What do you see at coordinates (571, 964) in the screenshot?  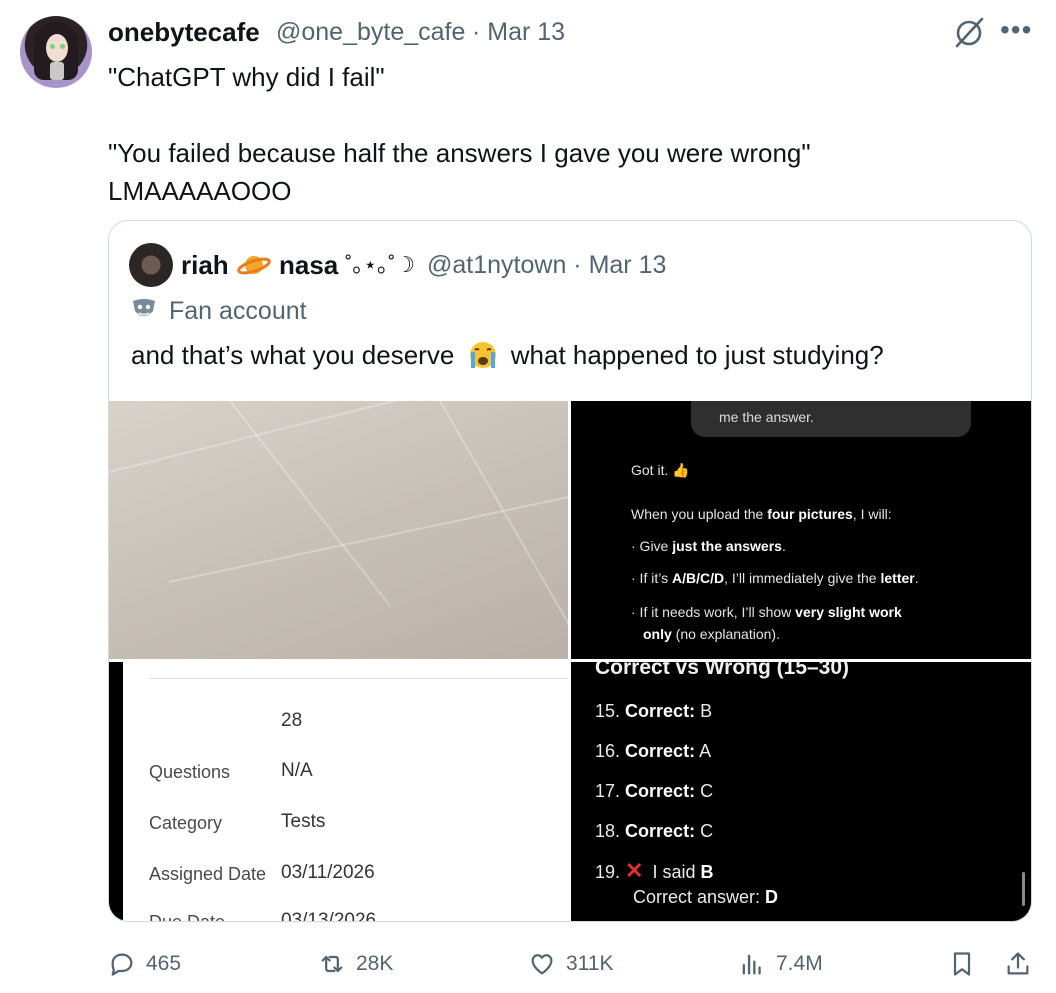 I see `like-button: 311K` at bounding box center [571, 964].